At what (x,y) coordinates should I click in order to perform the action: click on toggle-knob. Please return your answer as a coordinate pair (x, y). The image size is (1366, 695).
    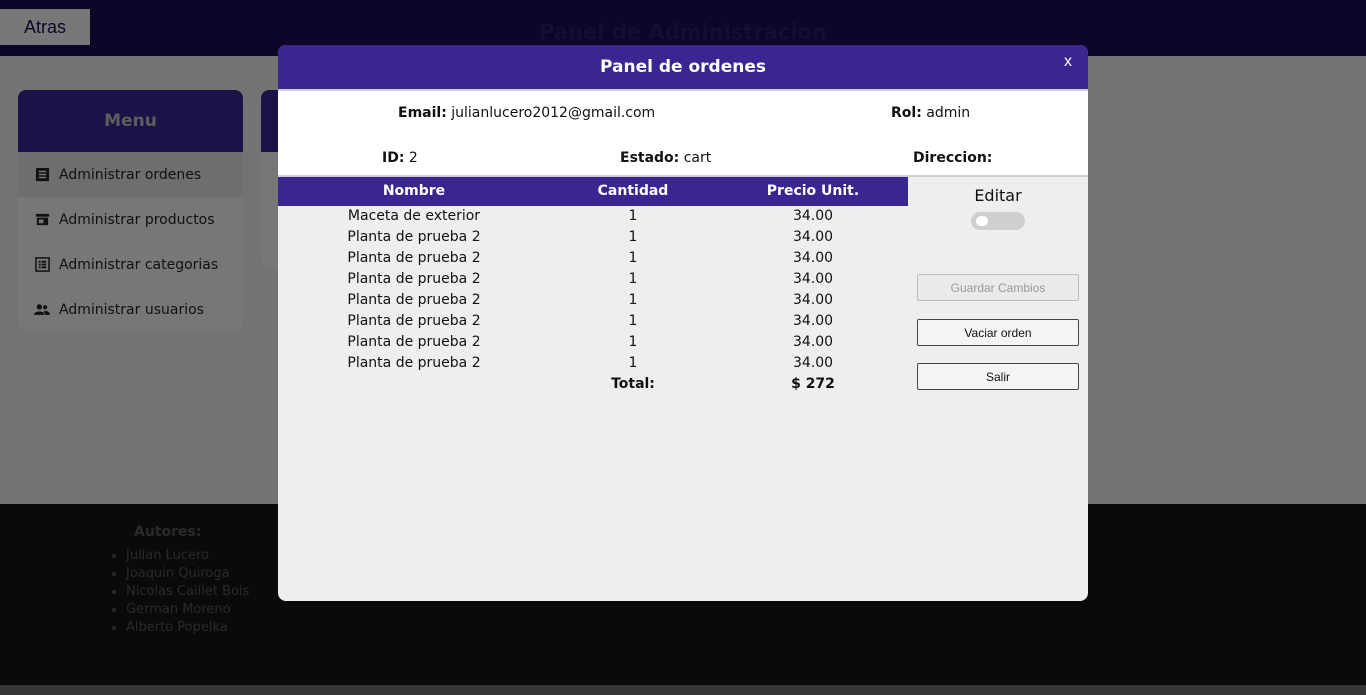
    Looking at the image, I should click on (982, 221).